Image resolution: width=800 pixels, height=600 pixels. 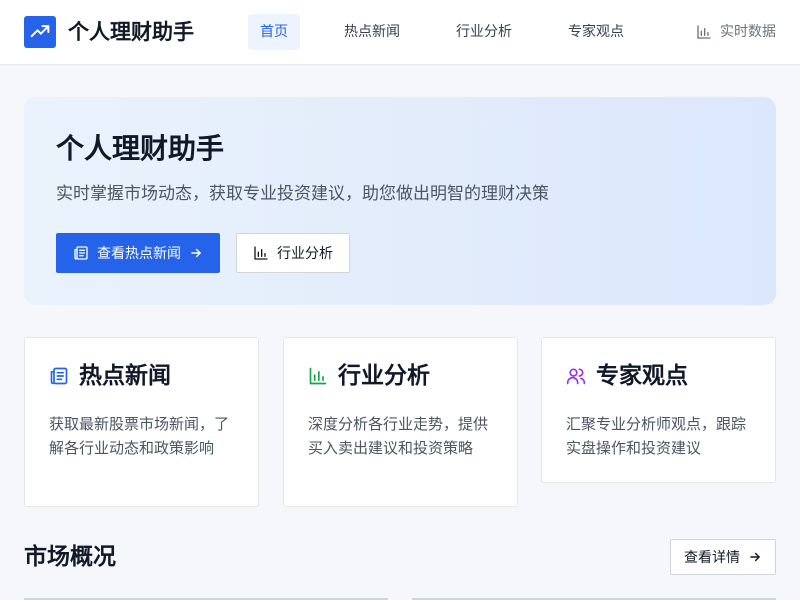 What do you see at coordinates (484, 32) in the screenshot?
I see `nav-industry-analysis: 行业分析` at bounding box center [484, 32].